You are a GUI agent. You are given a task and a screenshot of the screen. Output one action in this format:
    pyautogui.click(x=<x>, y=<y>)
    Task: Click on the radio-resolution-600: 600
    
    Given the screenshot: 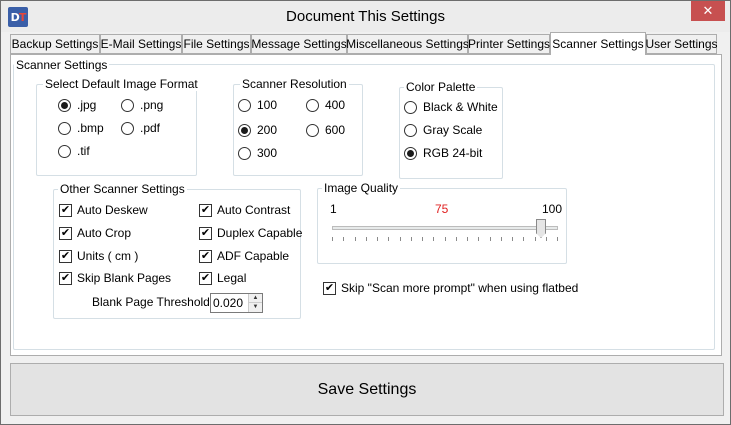 What is the action you would take?
    pyautogui.click(x=325, y=130)
    